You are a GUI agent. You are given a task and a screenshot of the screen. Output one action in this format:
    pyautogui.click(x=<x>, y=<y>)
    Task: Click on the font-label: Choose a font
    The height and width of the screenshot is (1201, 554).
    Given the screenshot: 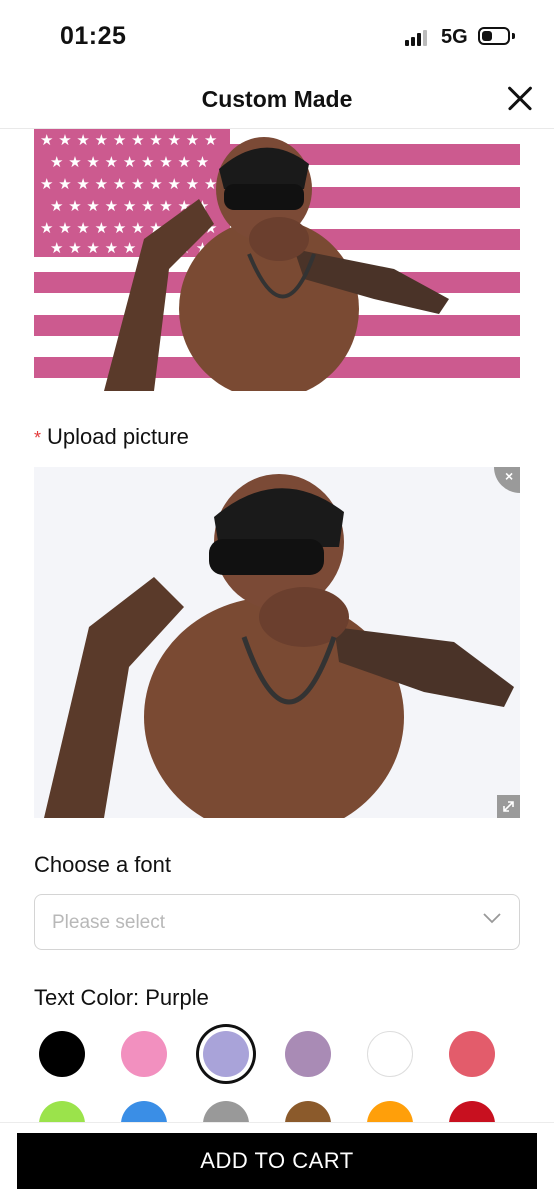 What is the action you would take?
    pyautogui.click(x=102, y=864)
    